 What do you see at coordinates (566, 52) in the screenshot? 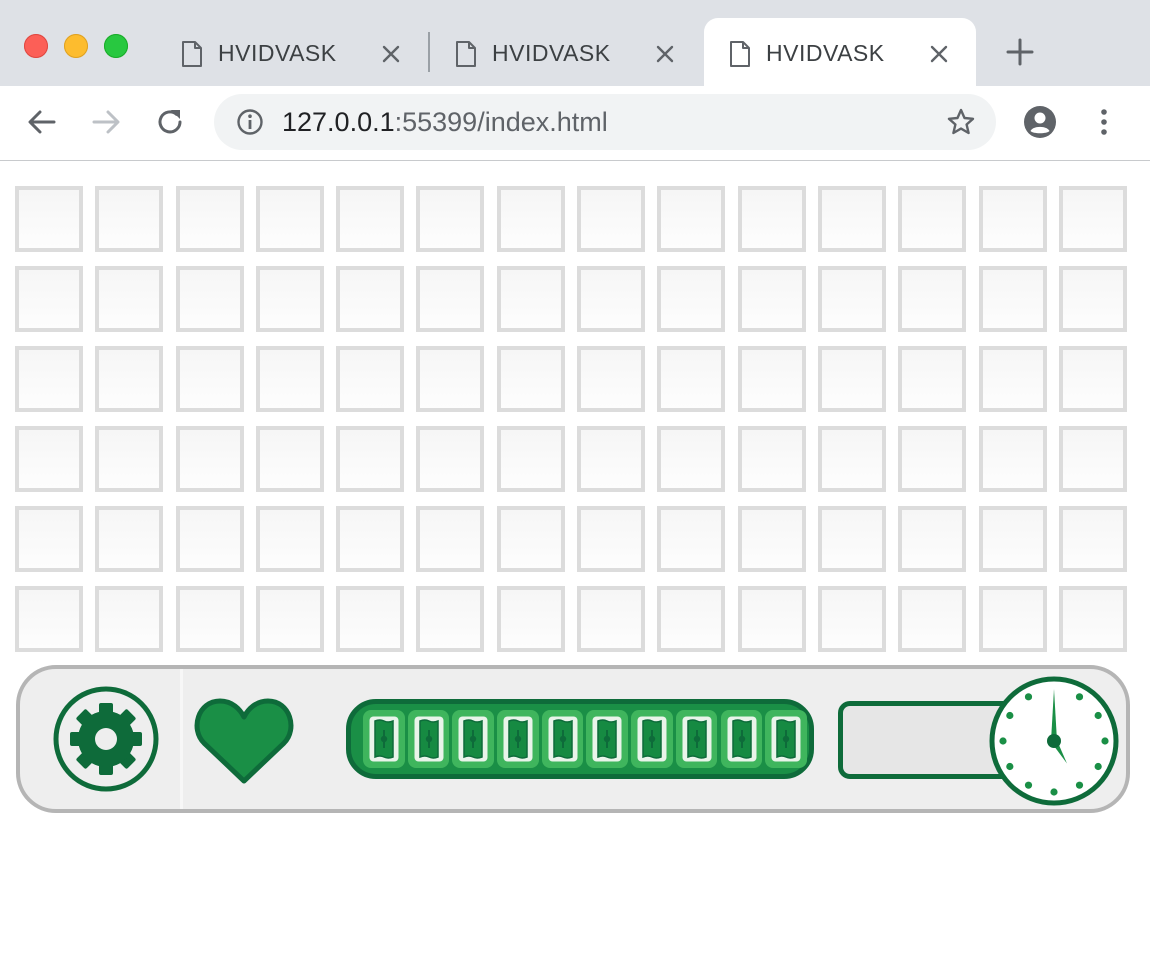
I see `browser-tab-2: HVIDVASK` at bounding box center [566, 52].